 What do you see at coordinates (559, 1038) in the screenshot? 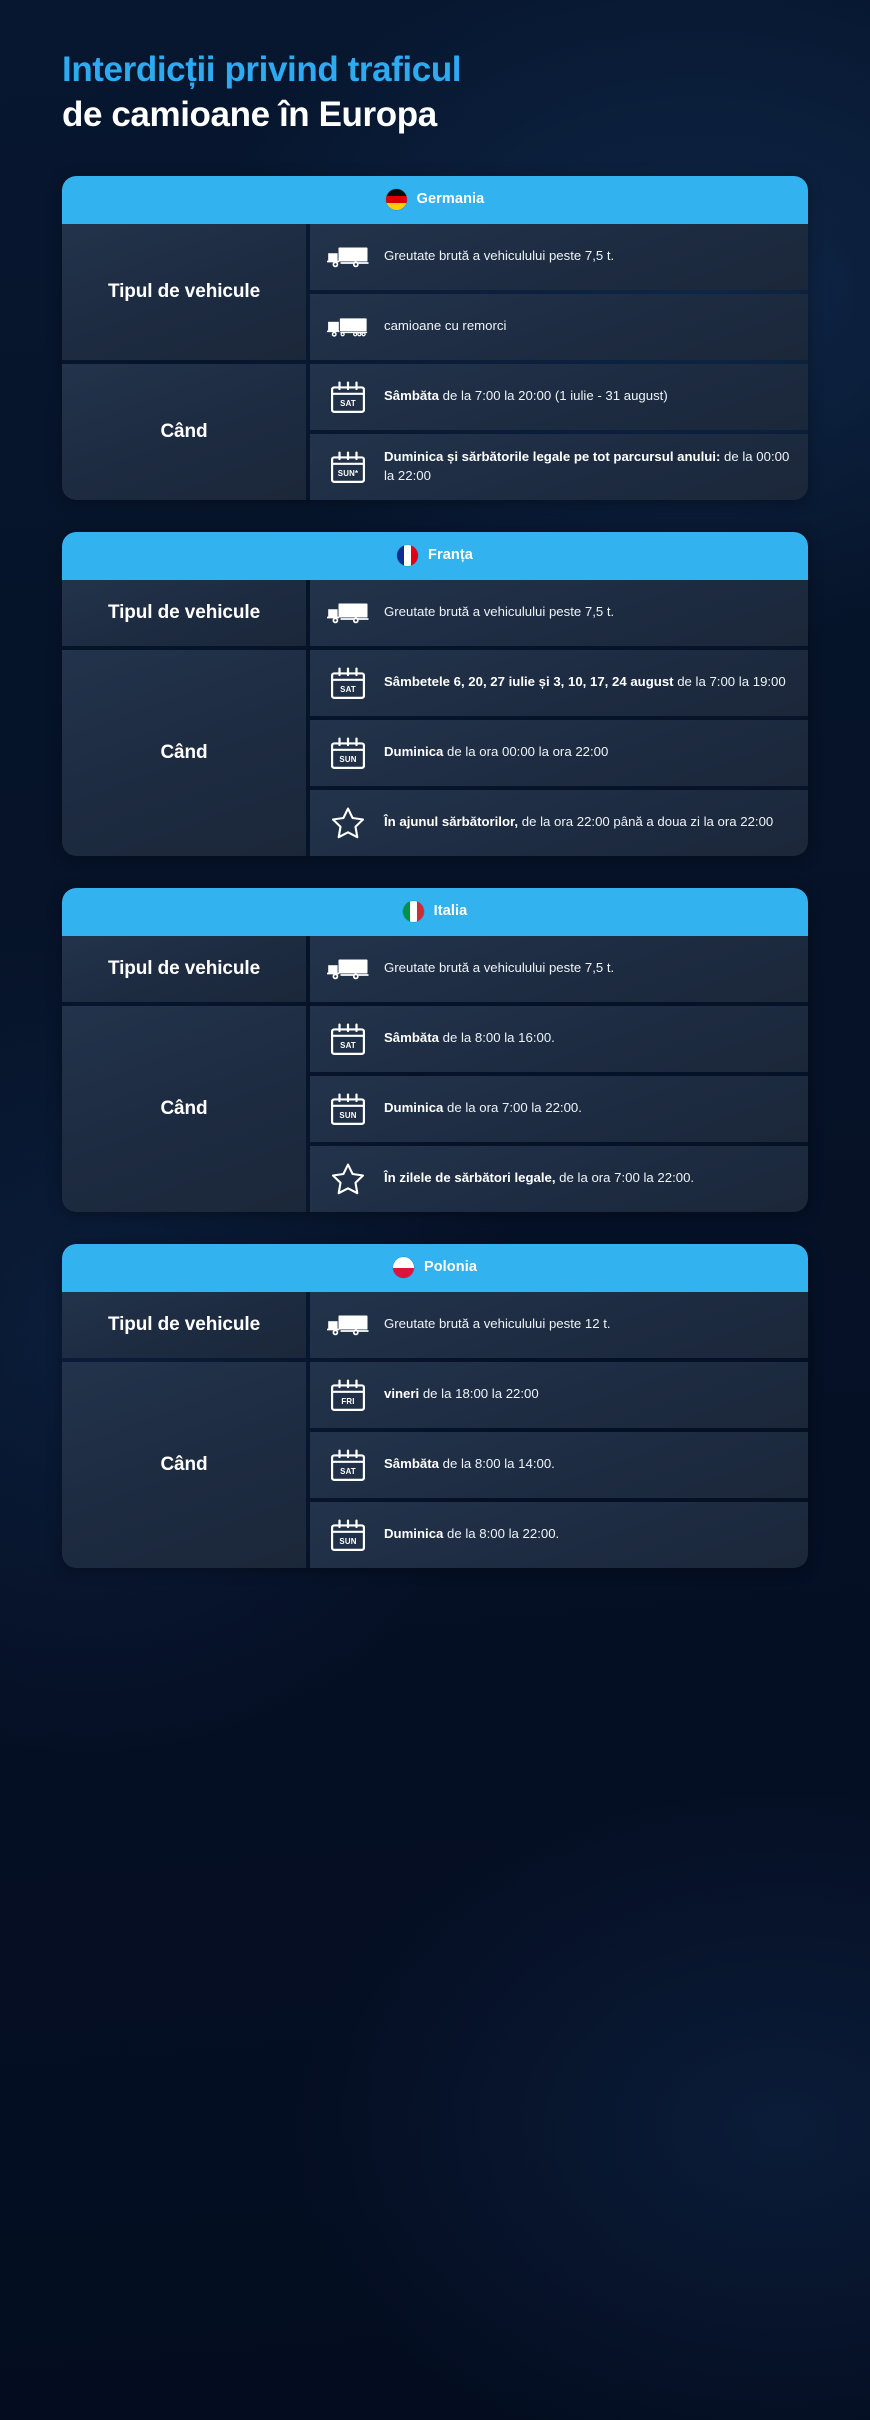
I see `detail-row: SAT Sâmbăta de la 8:00 la 16:00.` at bounding box center [559, 1038].